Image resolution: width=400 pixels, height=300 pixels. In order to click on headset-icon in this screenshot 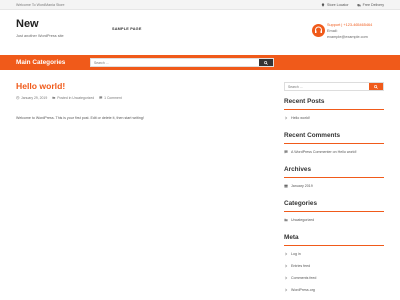, I will do `click(318, 30)`.